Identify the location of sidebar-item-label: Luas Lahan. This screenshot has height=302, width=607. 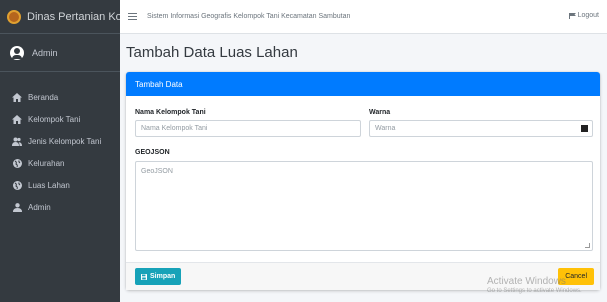
(49, 185).